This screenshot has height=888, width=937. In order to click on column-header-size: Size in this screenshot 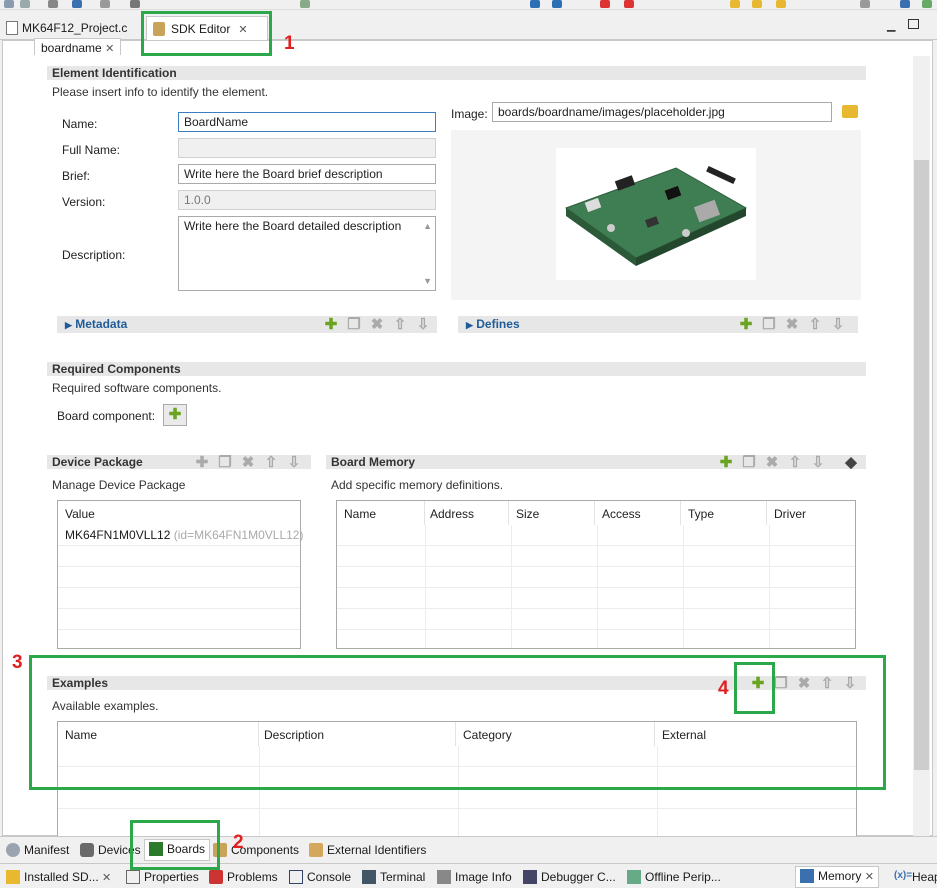, I will do `click(552, 513)`.